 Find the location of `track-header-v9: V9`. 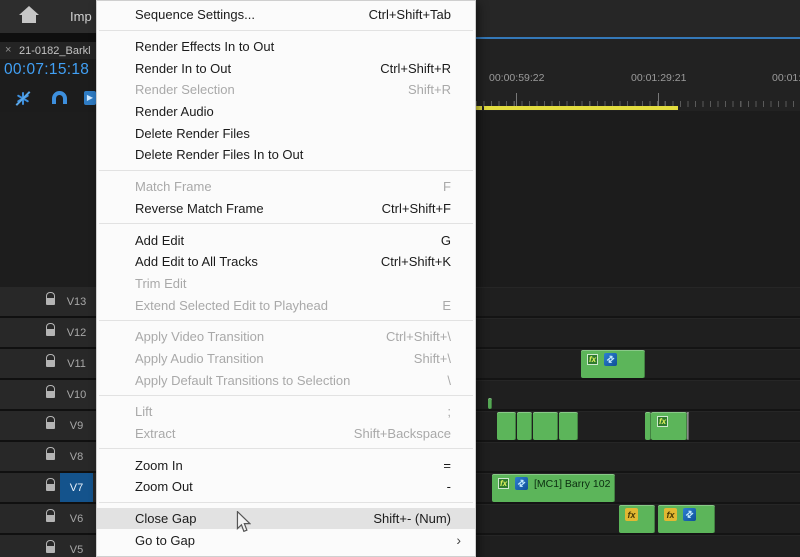

track-header-v9: V9 is located at coordinates (48, 425).